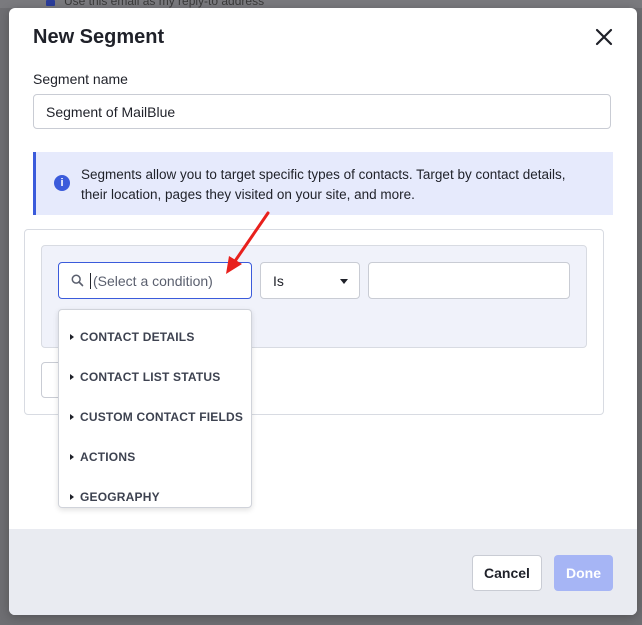 The height and width of the screenshot is (625, 642). I want to click on done-button: Done, so click(583, 573).